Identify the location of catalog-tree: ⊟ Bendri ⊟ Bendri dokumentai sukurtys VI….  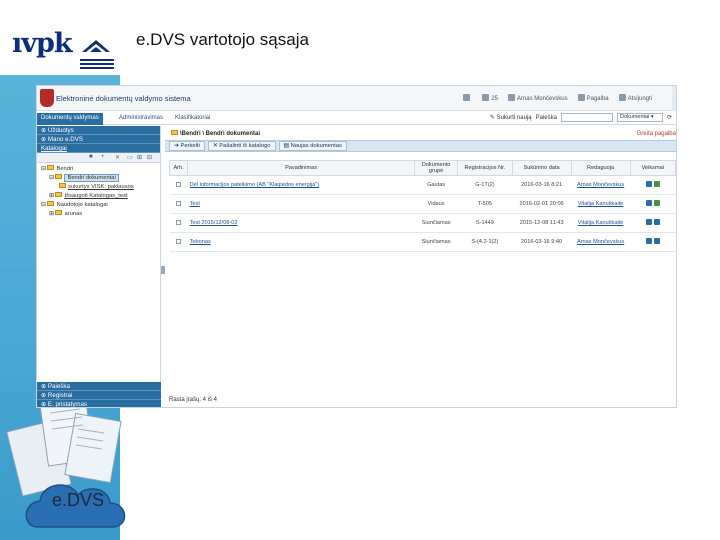
(98, 192).